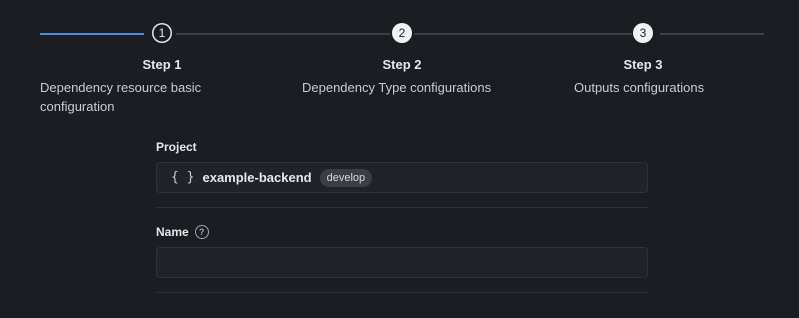 This screenshot has width=799, height=318. I want to click on step-2-title: Step 2, so click(402, 64).